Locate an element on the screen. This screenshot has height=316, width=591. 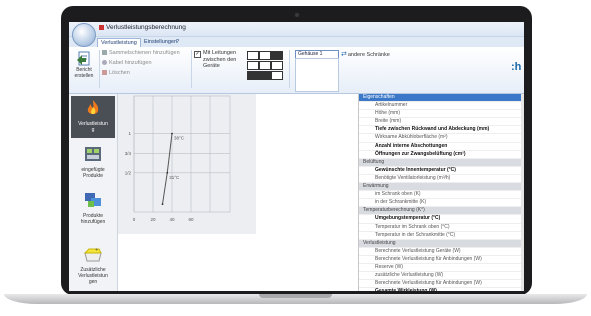
series-line is located at coordinates (167, 169).